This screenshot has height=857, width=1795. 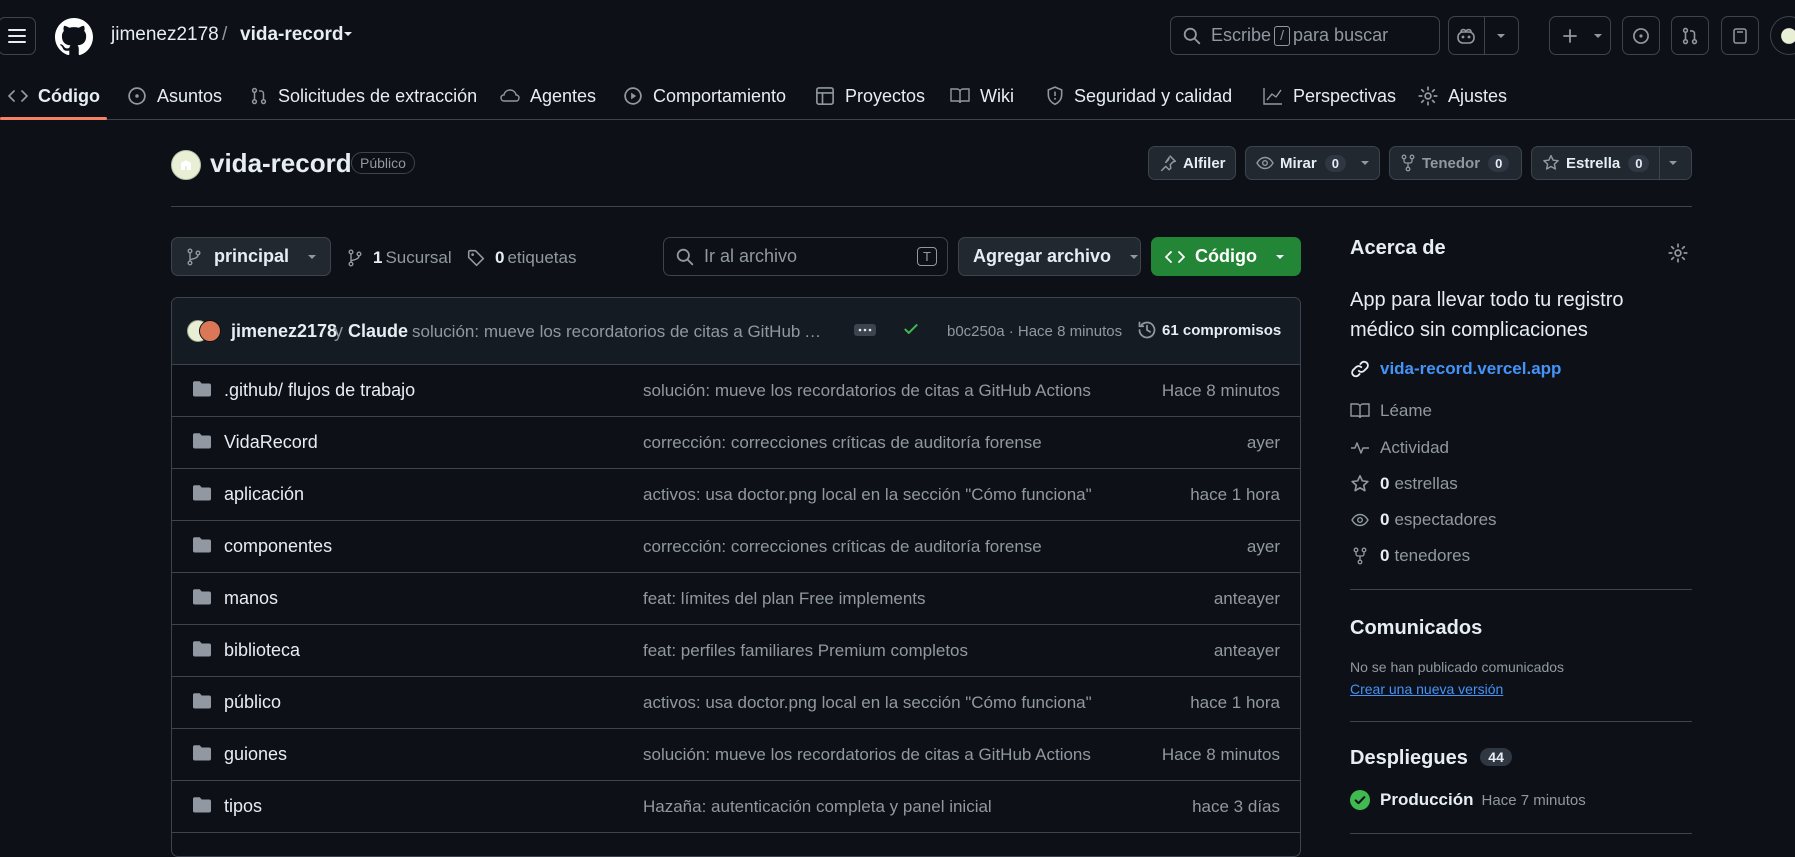 I want to click on table-icon, so click(x=825, y=96).